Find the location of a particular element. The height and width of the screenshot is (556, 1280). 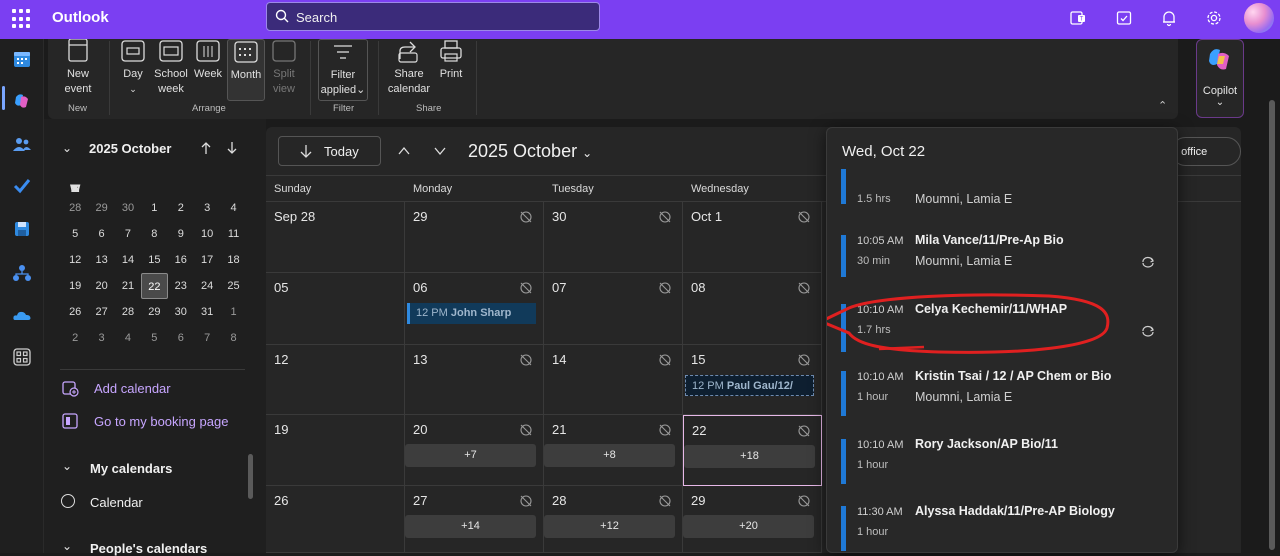

mini-calendar-day: 29 is located at coordinates (101, 208).